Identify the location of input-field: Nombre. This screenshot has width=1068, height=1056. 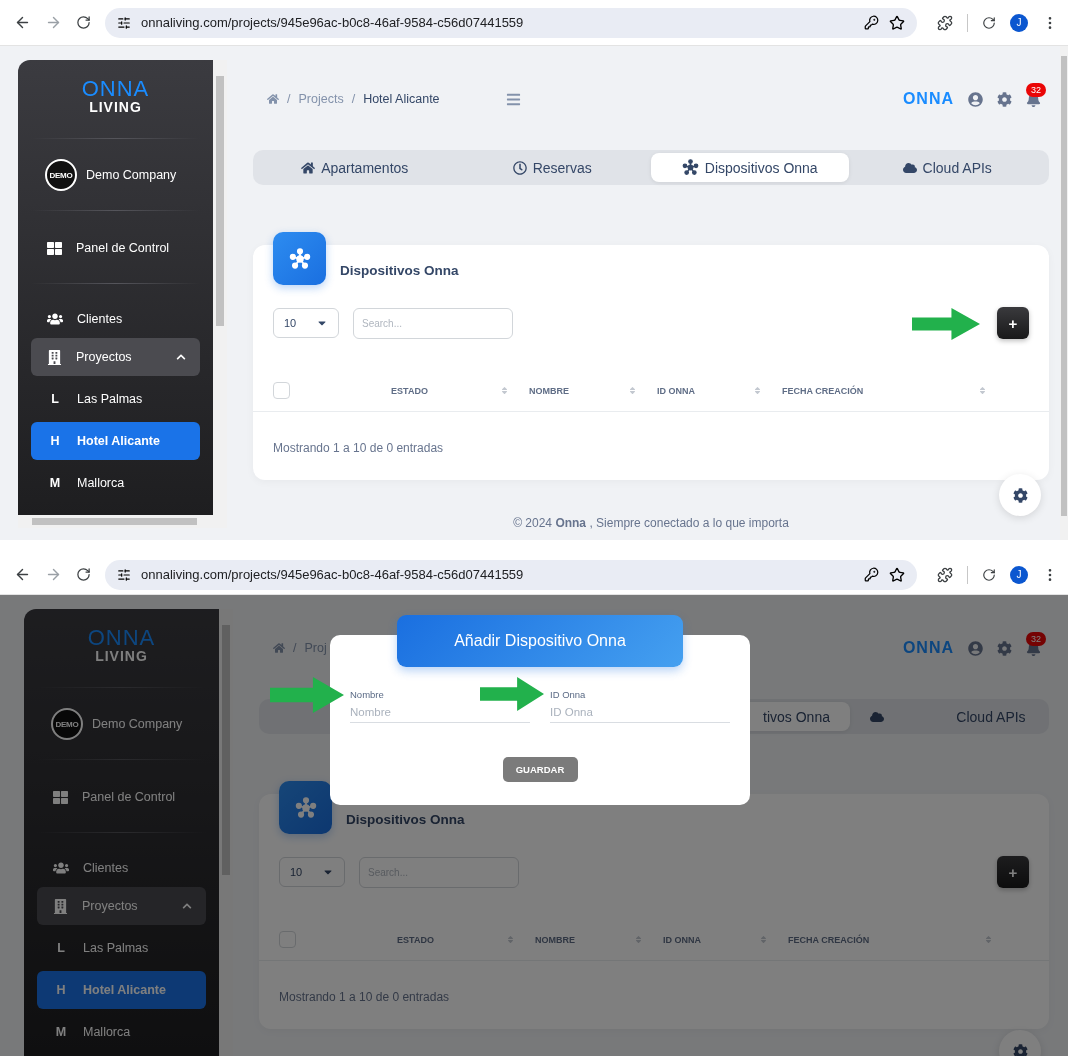
(440, 714).